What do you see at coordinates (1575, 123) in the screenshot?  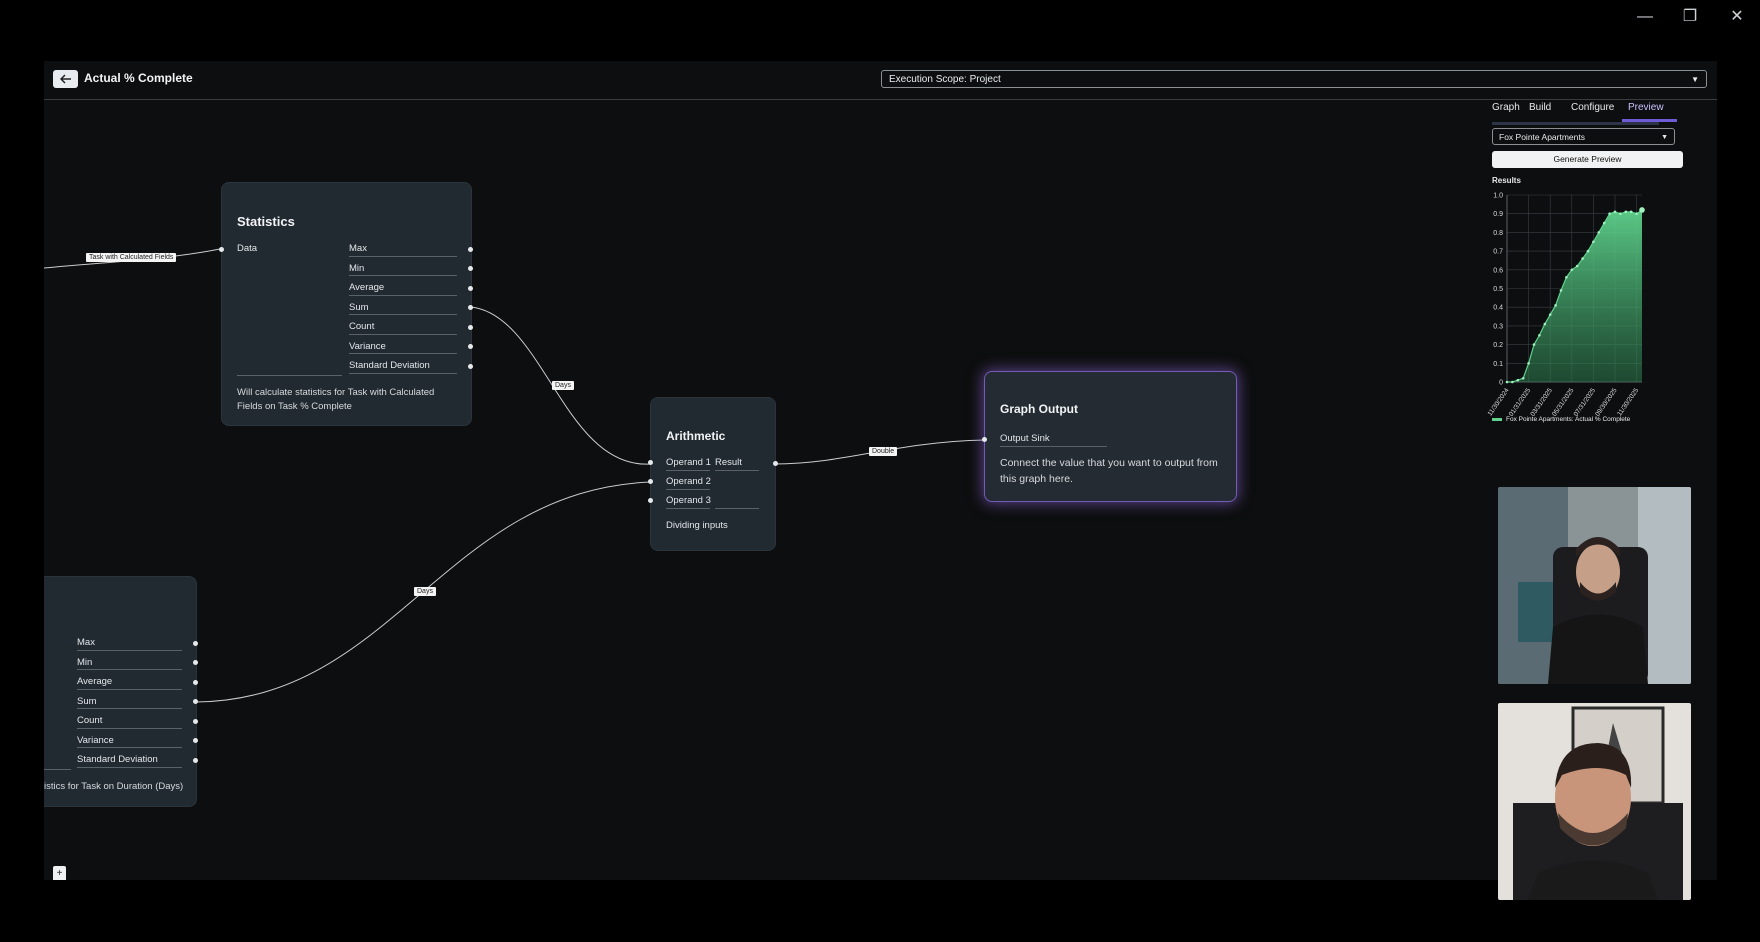 I see `tab-track` at bounding box center [1575, 123].